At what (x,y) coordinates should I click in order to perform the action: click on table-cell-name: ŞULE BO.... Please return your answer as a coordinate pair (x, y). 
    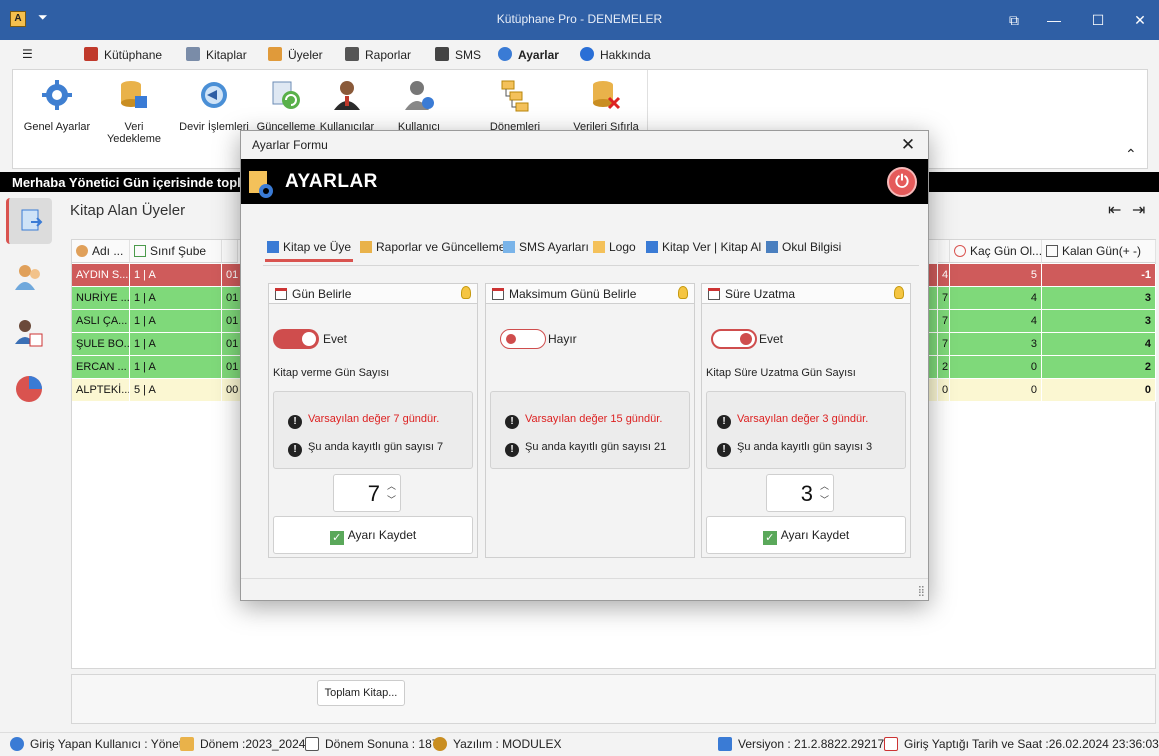
    Looking at the image, I should click on (101, 344).